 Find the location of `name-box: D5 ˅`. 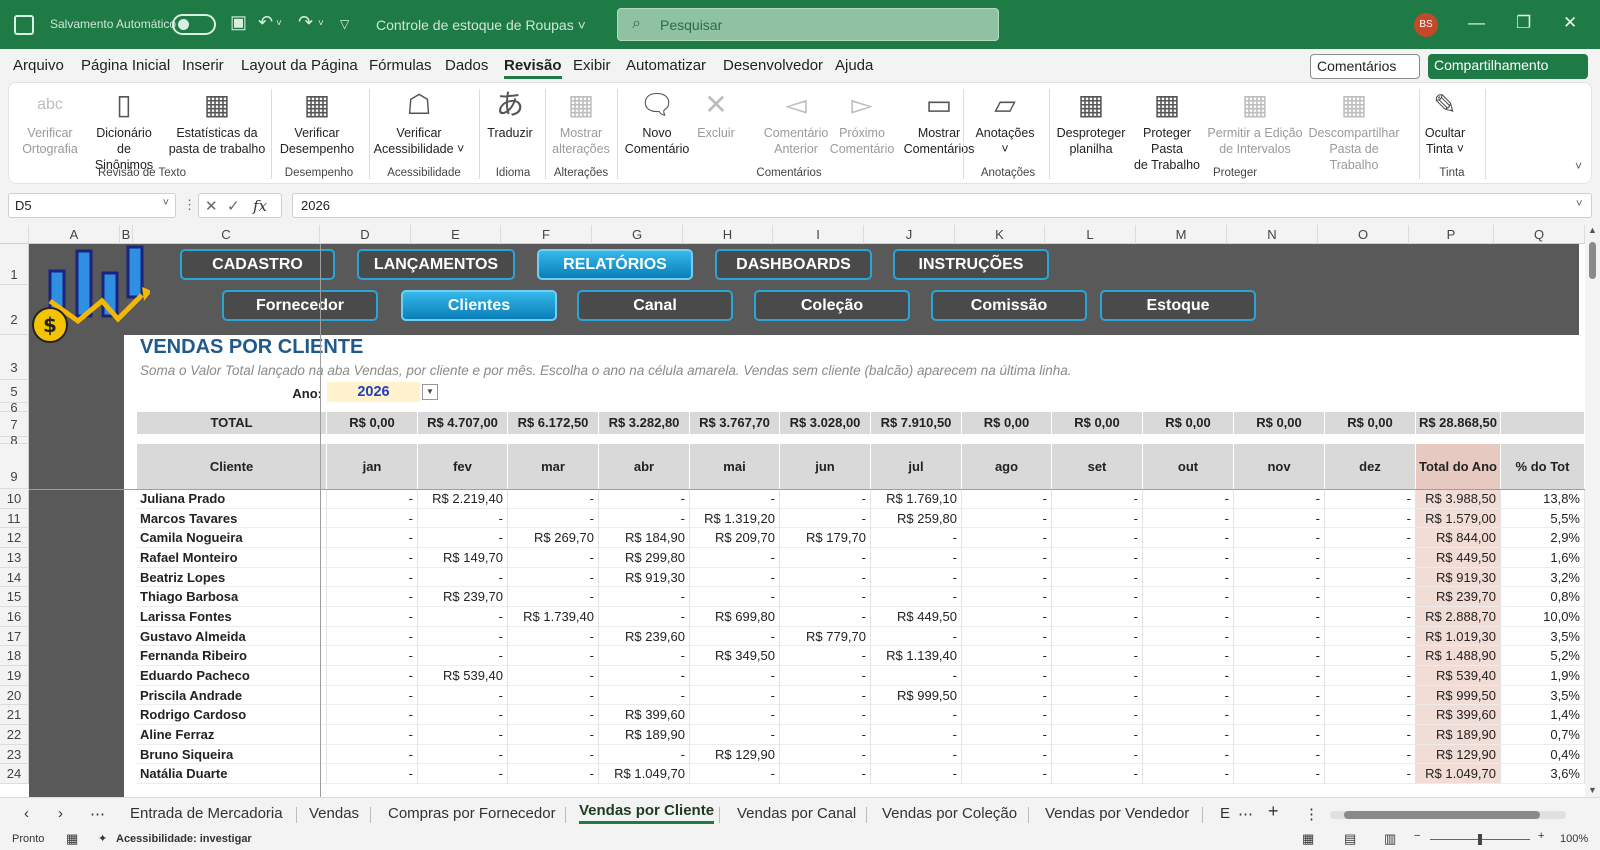

name-box: D5 ˅ is located at coordinates (92, 205).